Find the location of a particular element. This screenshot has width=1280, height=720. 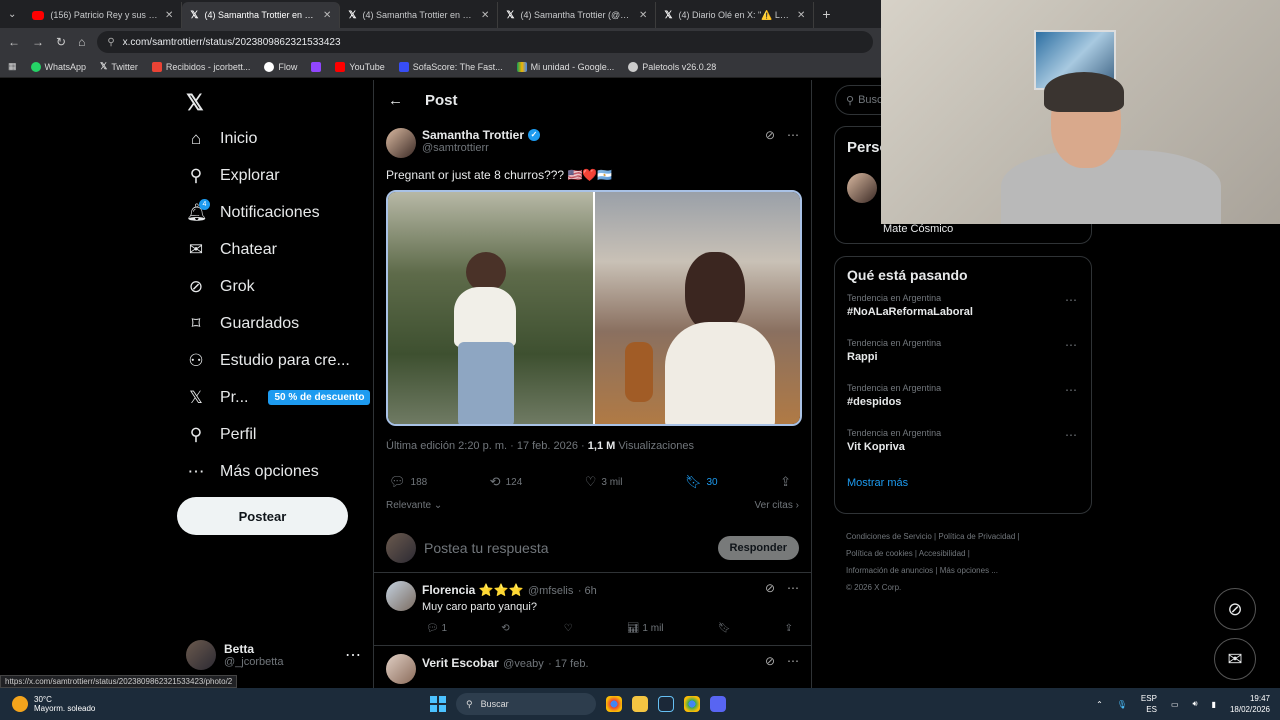

file-explorer-icon is located at coordinates (640, 704).